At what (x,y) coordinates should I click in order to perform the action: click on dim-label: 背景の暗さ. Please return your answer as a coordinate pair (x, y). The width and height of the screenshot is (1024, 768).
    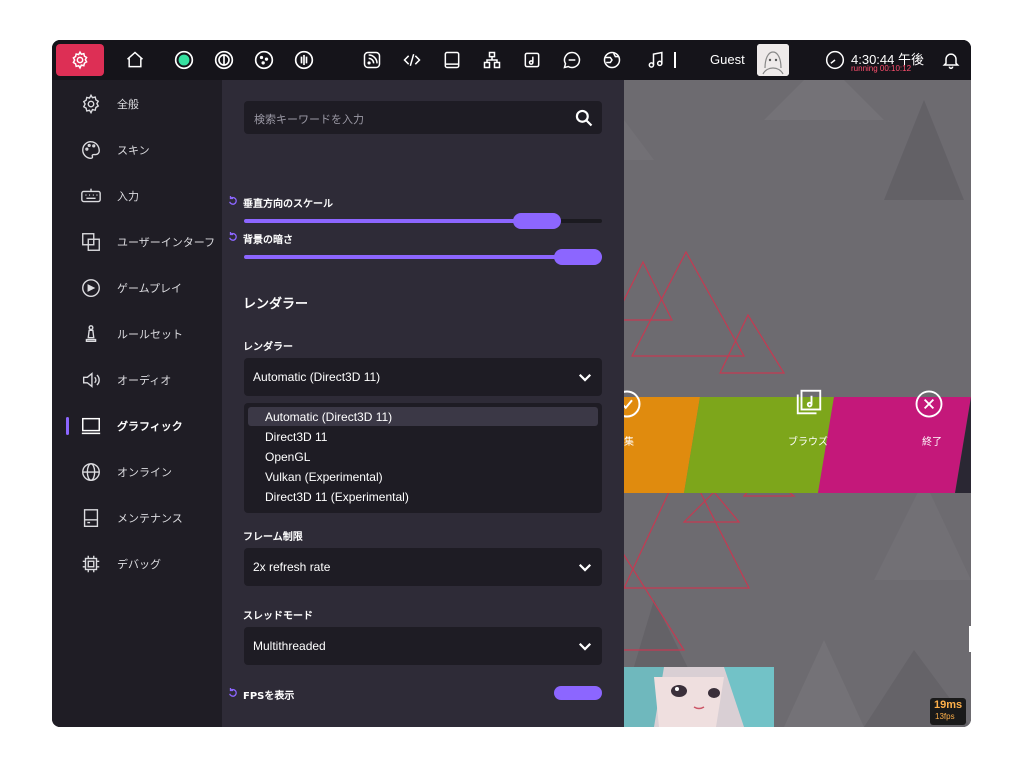
    Looking at the image, I should click on (268, 240).